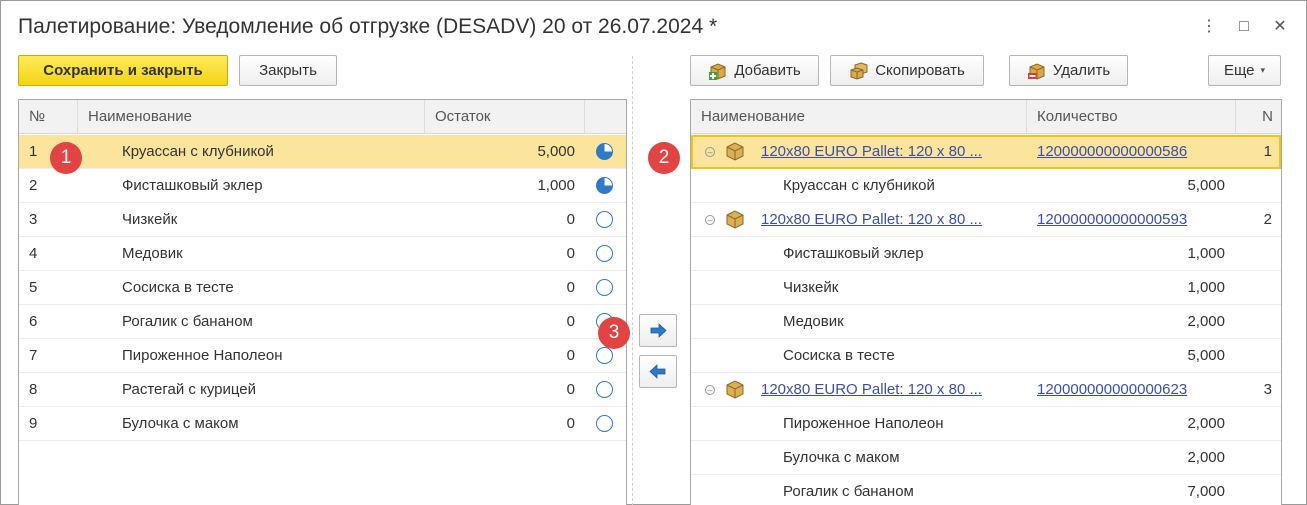  What do you see at coordinates (986, 356) in the screenshot?
I see `pallet-item-row: Сосиска в тесте 5,000` at bounding box center [986, 356].